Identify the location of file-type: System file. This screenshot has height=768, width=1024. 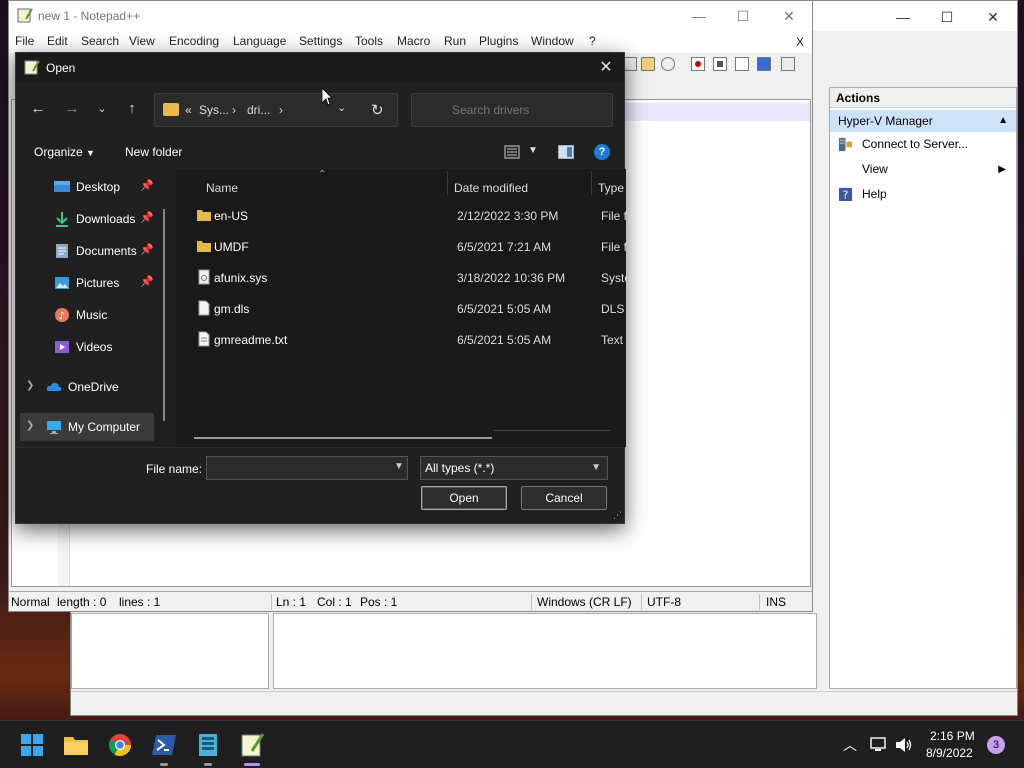
(614, 278).